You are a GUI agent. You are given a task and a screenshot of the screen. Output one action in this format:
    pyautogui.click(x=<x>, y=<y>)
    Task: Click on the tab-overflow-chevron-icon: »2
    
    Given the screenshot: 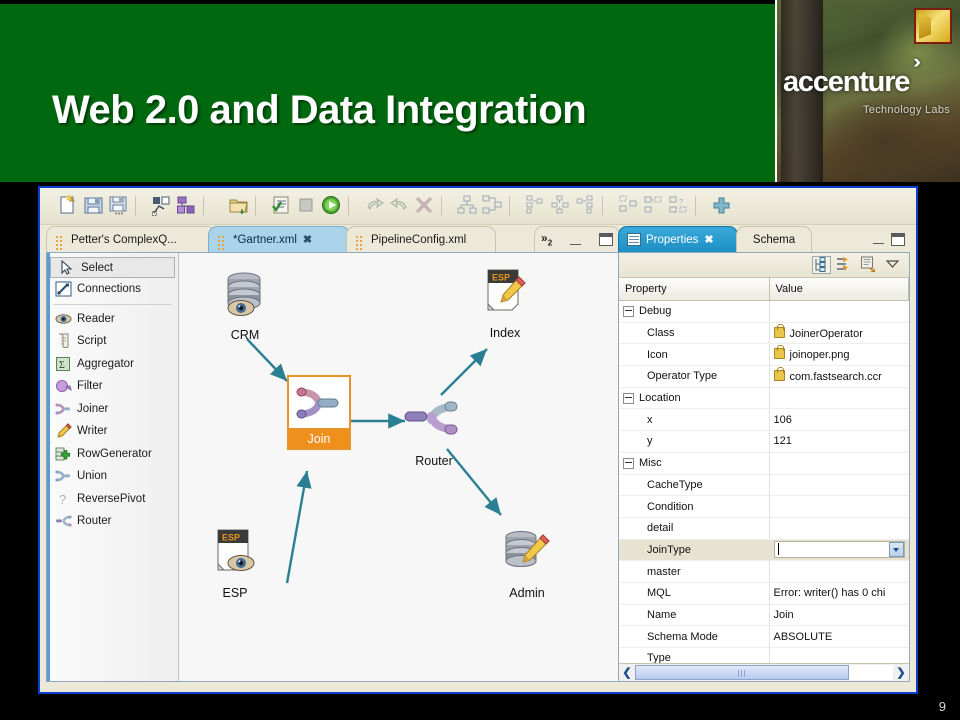 What is the action you would take?
    pyautogui.click(x=546, y=239)
    